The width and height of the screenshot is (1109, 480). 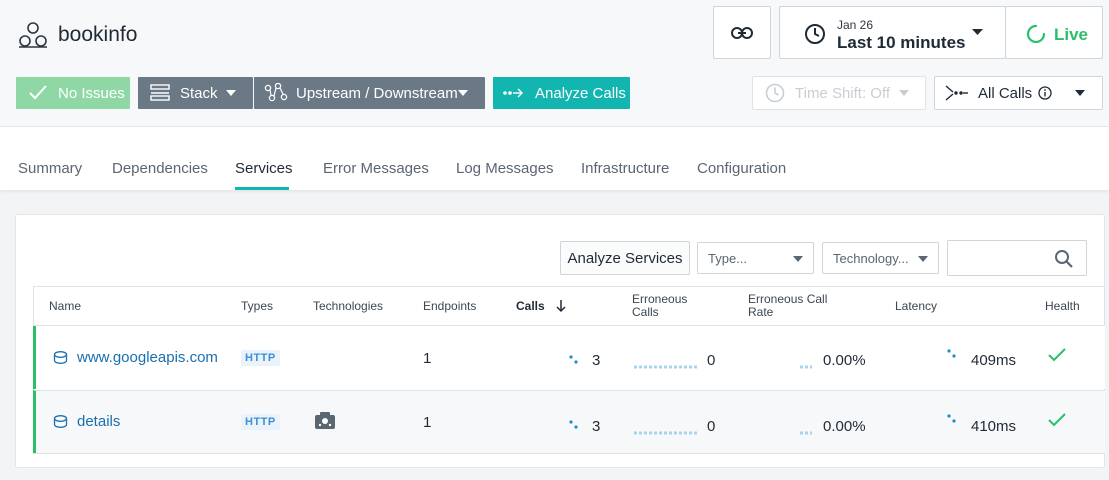 I want to click on column-header-health: Health, so click(x=1062, y=306).